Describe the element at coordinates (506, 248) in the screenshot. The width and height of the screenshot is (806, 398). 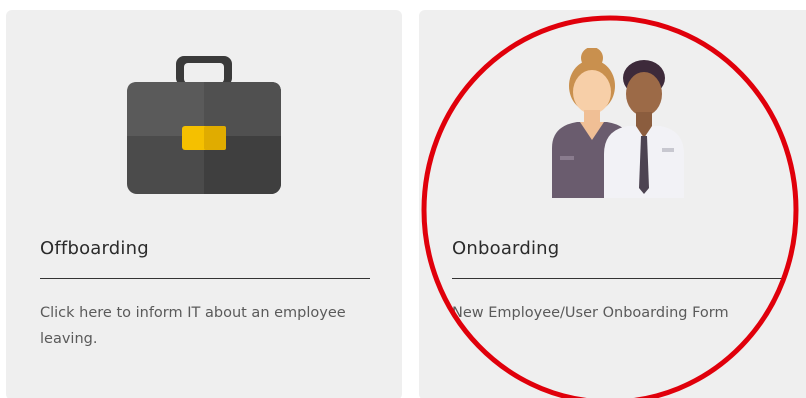
I see `onboarding-title: Onboarding` at that location.